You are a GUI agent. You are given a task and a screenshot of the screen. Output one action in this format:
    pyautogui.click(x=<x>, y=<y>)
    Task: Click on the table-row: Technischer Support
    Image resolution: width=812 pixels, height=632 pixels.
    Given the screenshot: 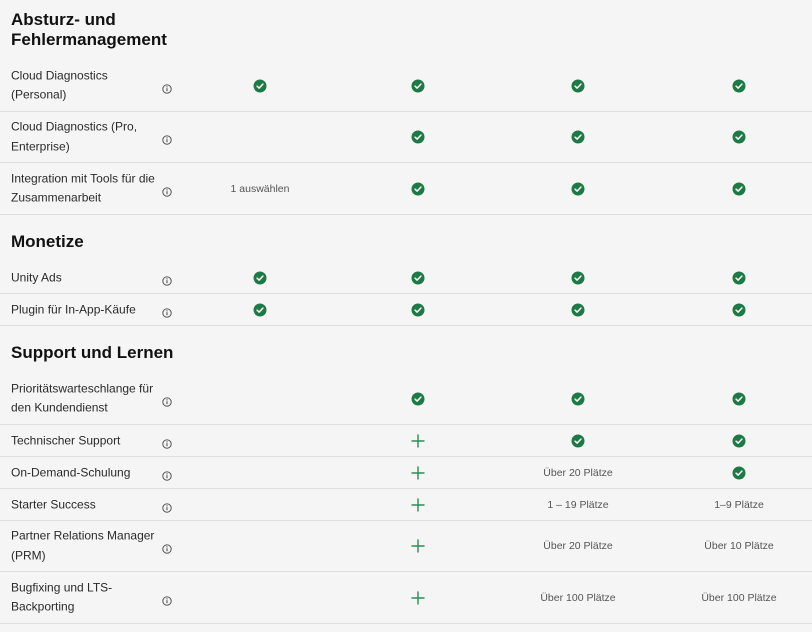 What is the action you would take?
    pyautogui.click(x=406, y=441)
    